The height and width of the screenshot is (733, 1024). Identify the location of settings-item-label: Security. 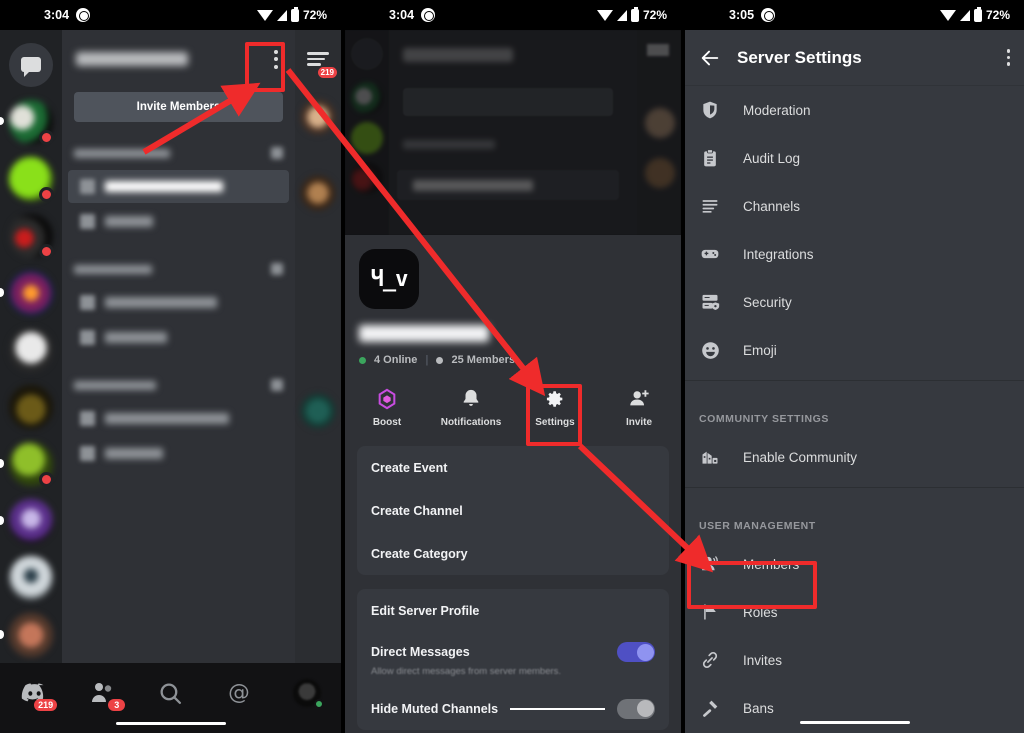
(767, 302).